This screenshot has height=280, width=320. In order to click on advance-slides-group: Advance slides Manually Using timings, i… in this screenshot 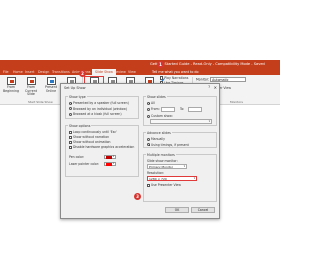, I will do `click(180, 139)`.